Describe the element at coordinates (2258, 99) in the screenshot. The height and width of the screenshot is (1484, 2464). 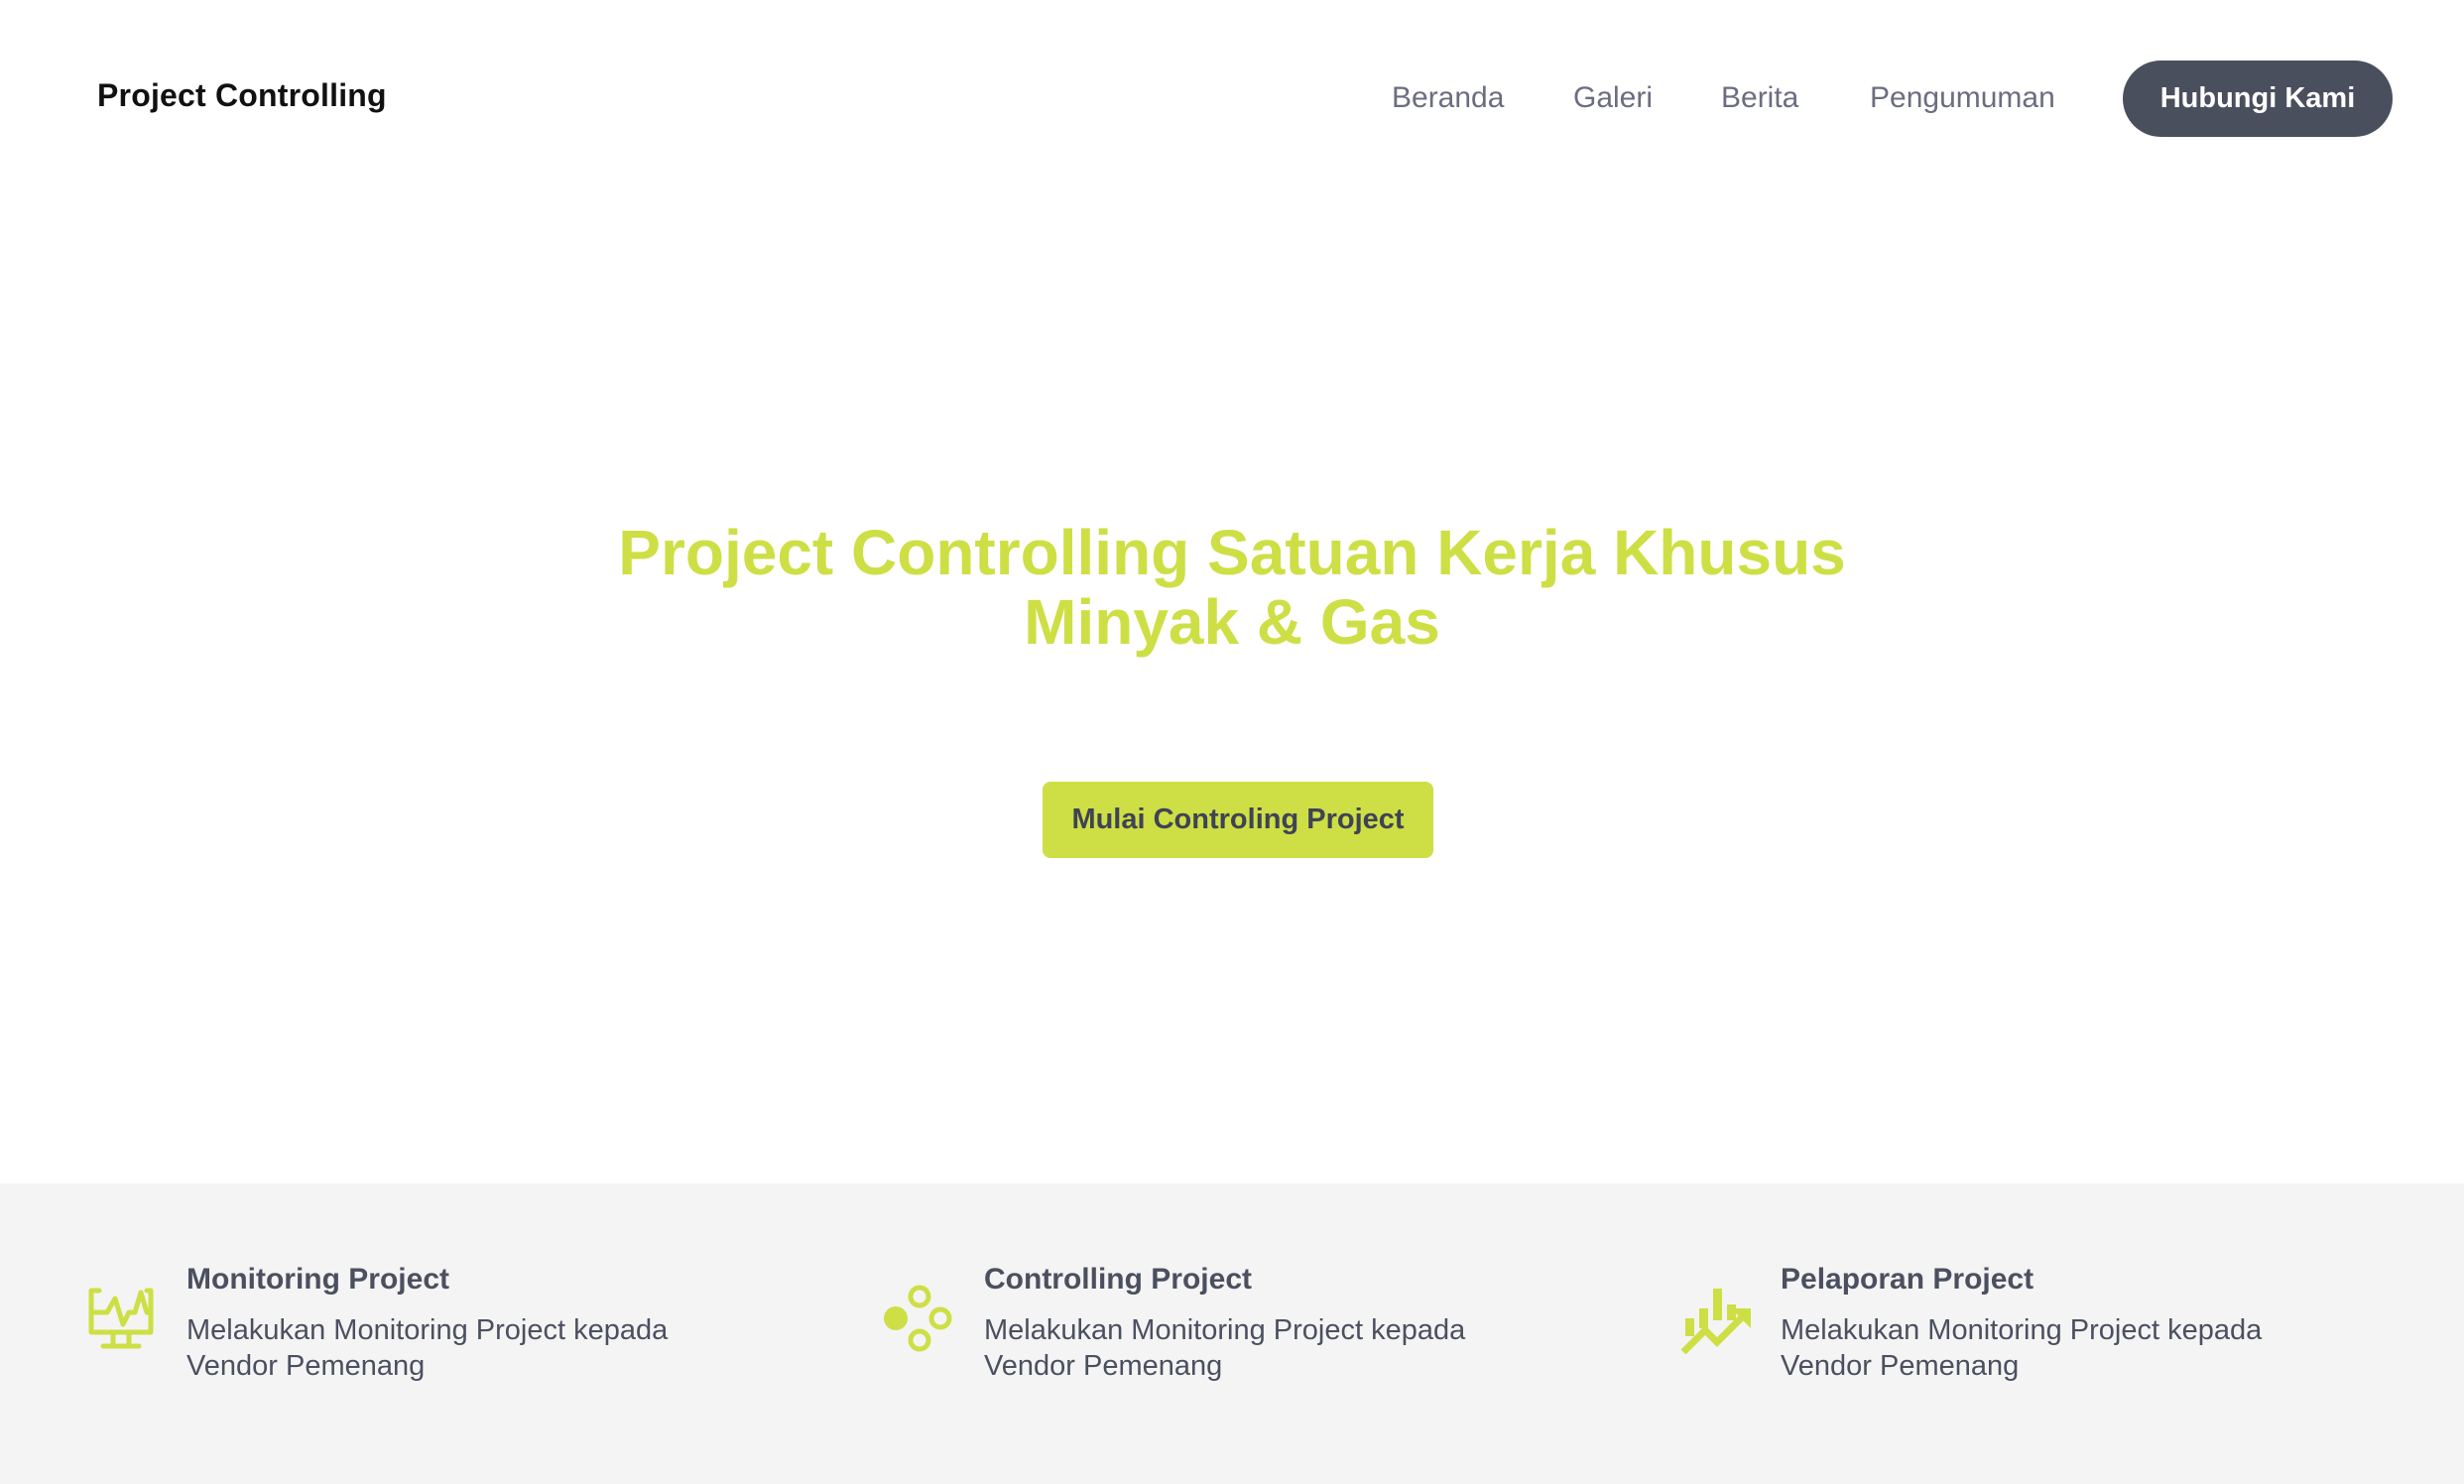
I see `contact-button: Hubungi Kami` at that location.